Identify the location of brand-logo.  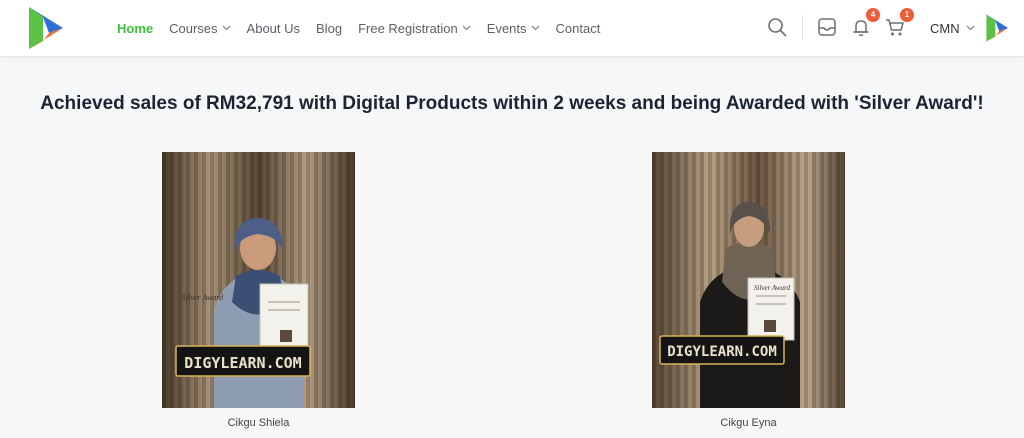
(44, 28).